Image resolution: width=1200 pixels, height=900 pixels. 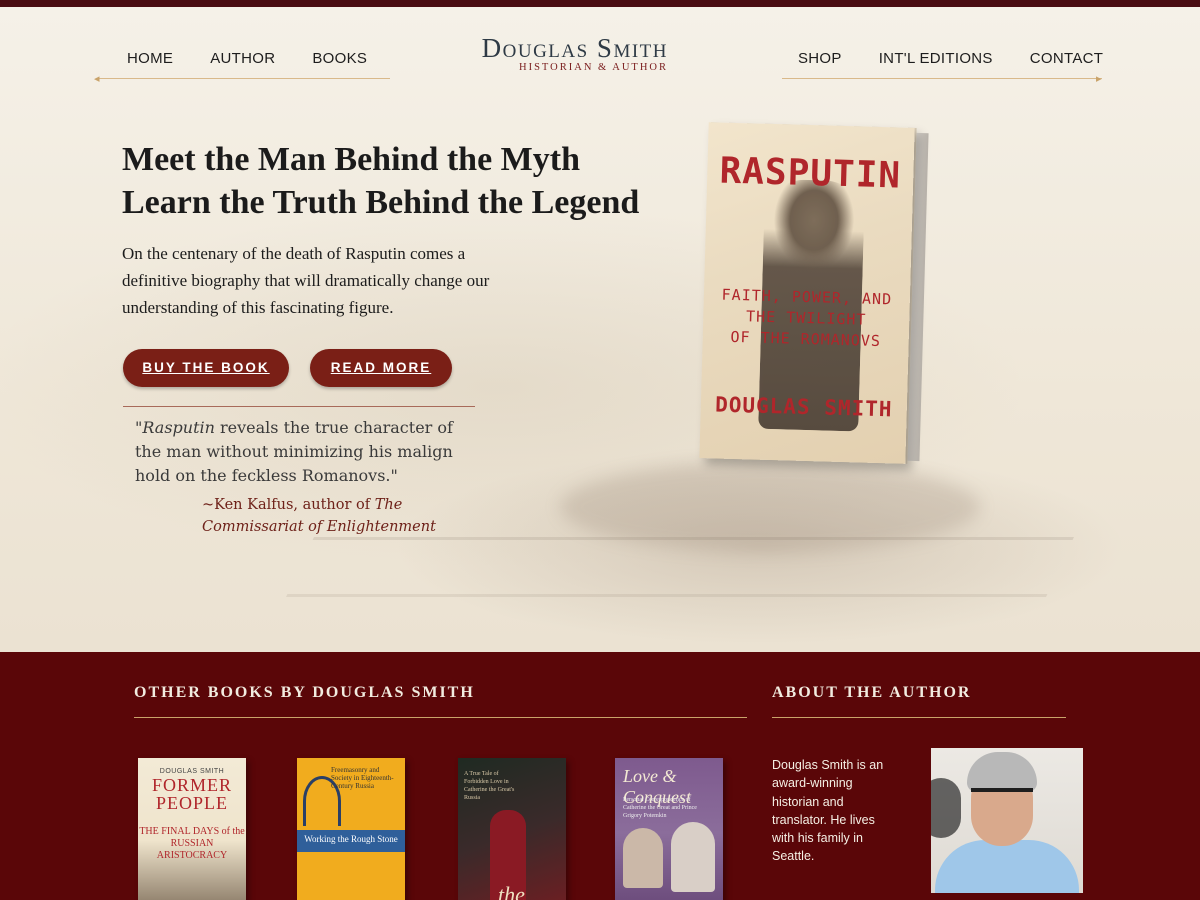 What do you see at coordinates (810, 173) in the screenshot?
I see `cover-title: RASPUTIN` at bounding box center [810, 173].